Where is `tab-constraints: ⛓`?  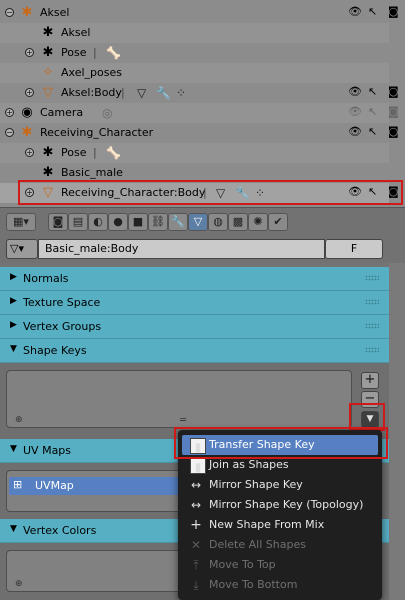 tab-constraints: ⛓ is located at coordinates (158, 222).